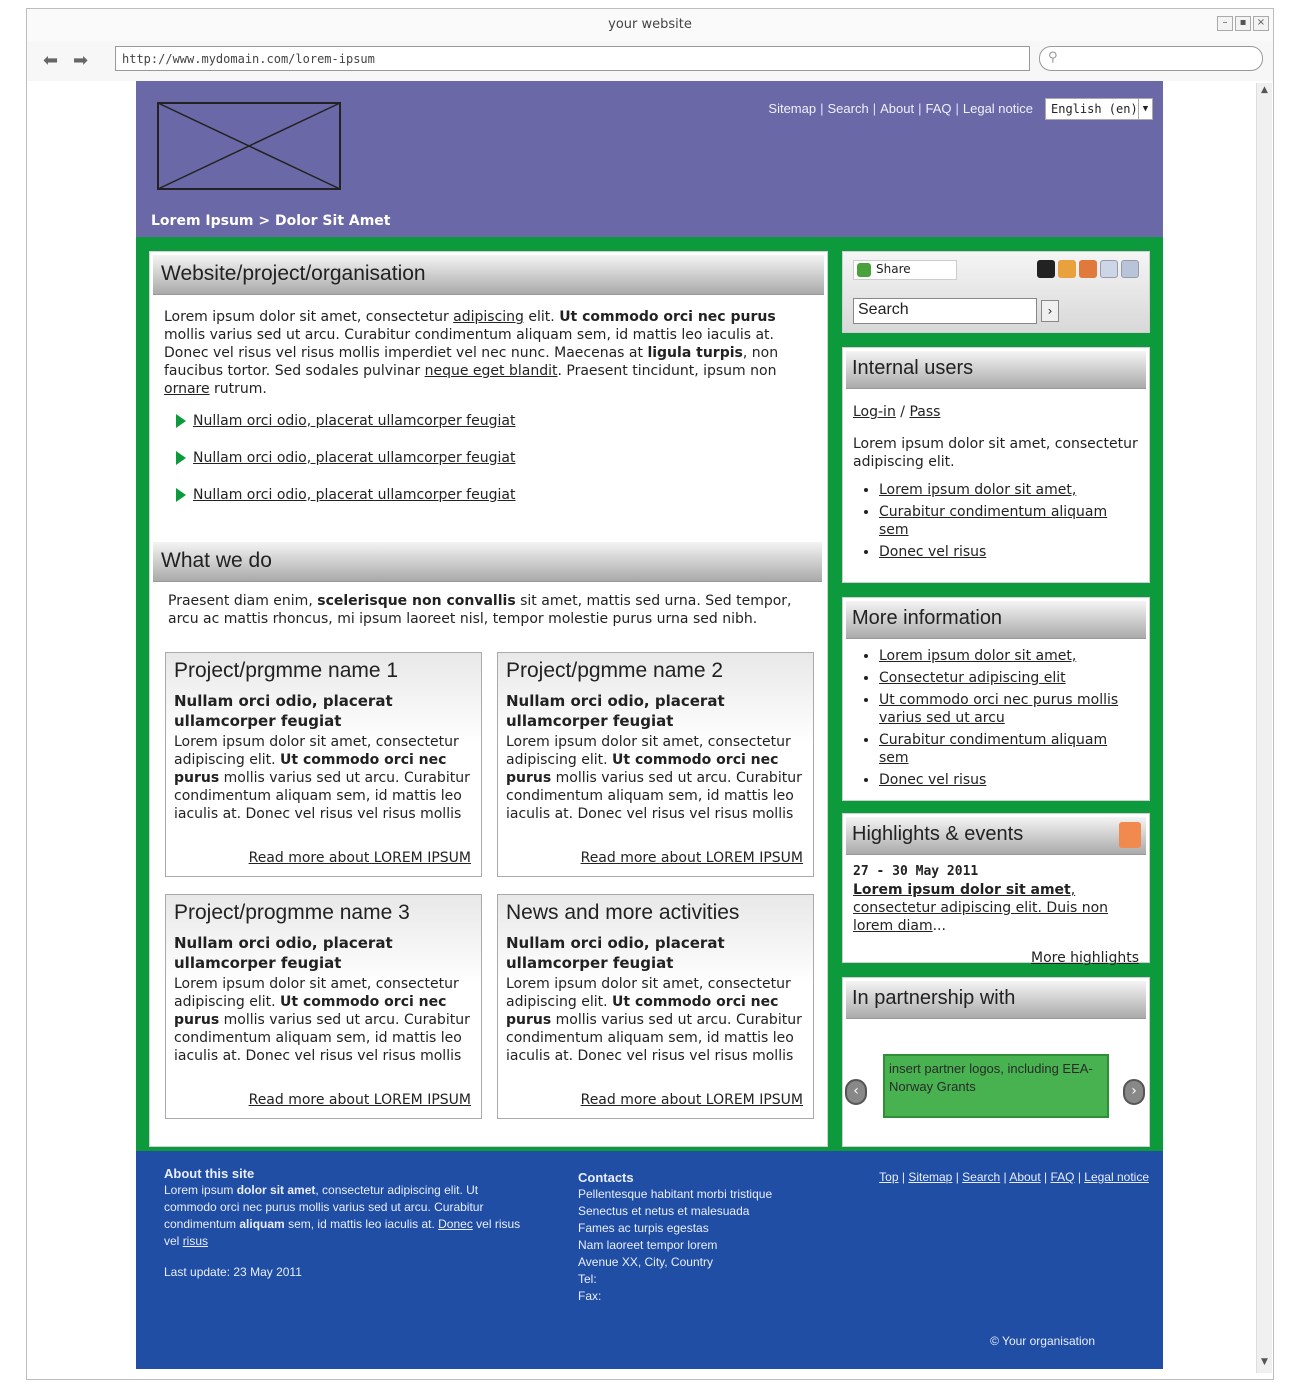  What do you see at coordinates (572, 58) in the screenshot?
I see `address-bar: http://www.mydomain.com/lorem-ipsum` at bounding box center [572, 58].